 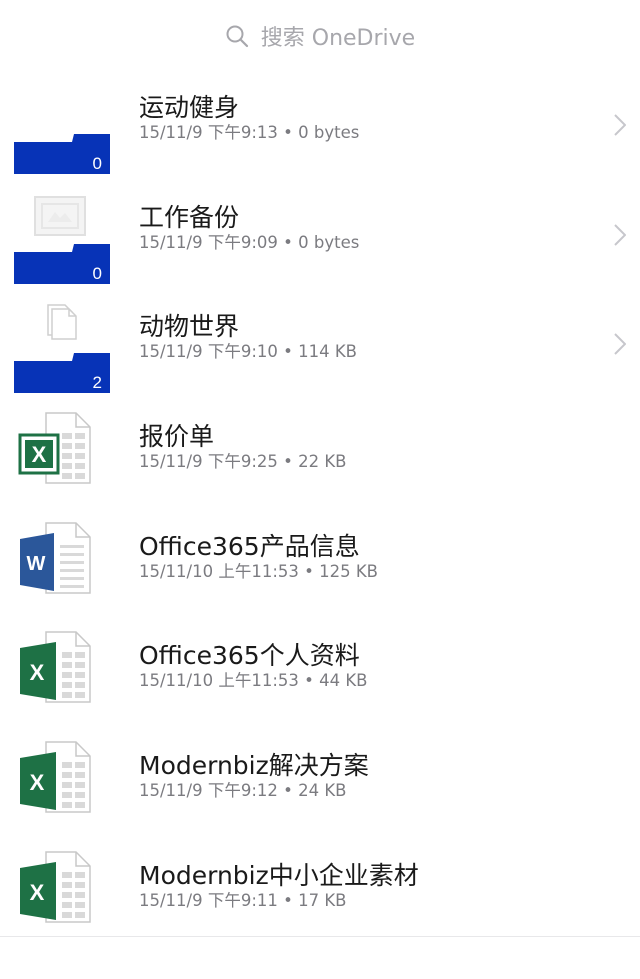 What do you see at coordinates (253, 681) in the screenshot?
I see `item-meta: 15/11/10 上午11:53 • 44 KB` at bounding box center [253, 681].